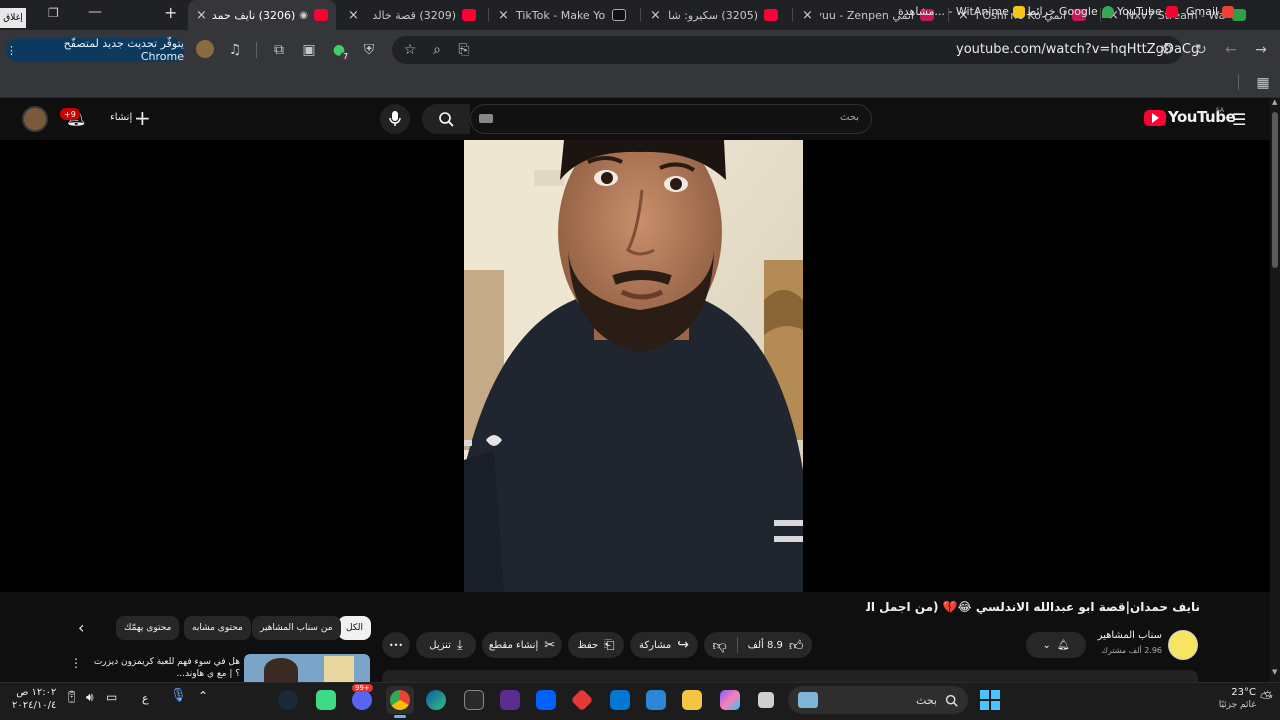  What do you see at coordinates (326, 700) in the screenshot?
I see `taskbar-android` at bounding box center [326, 700].